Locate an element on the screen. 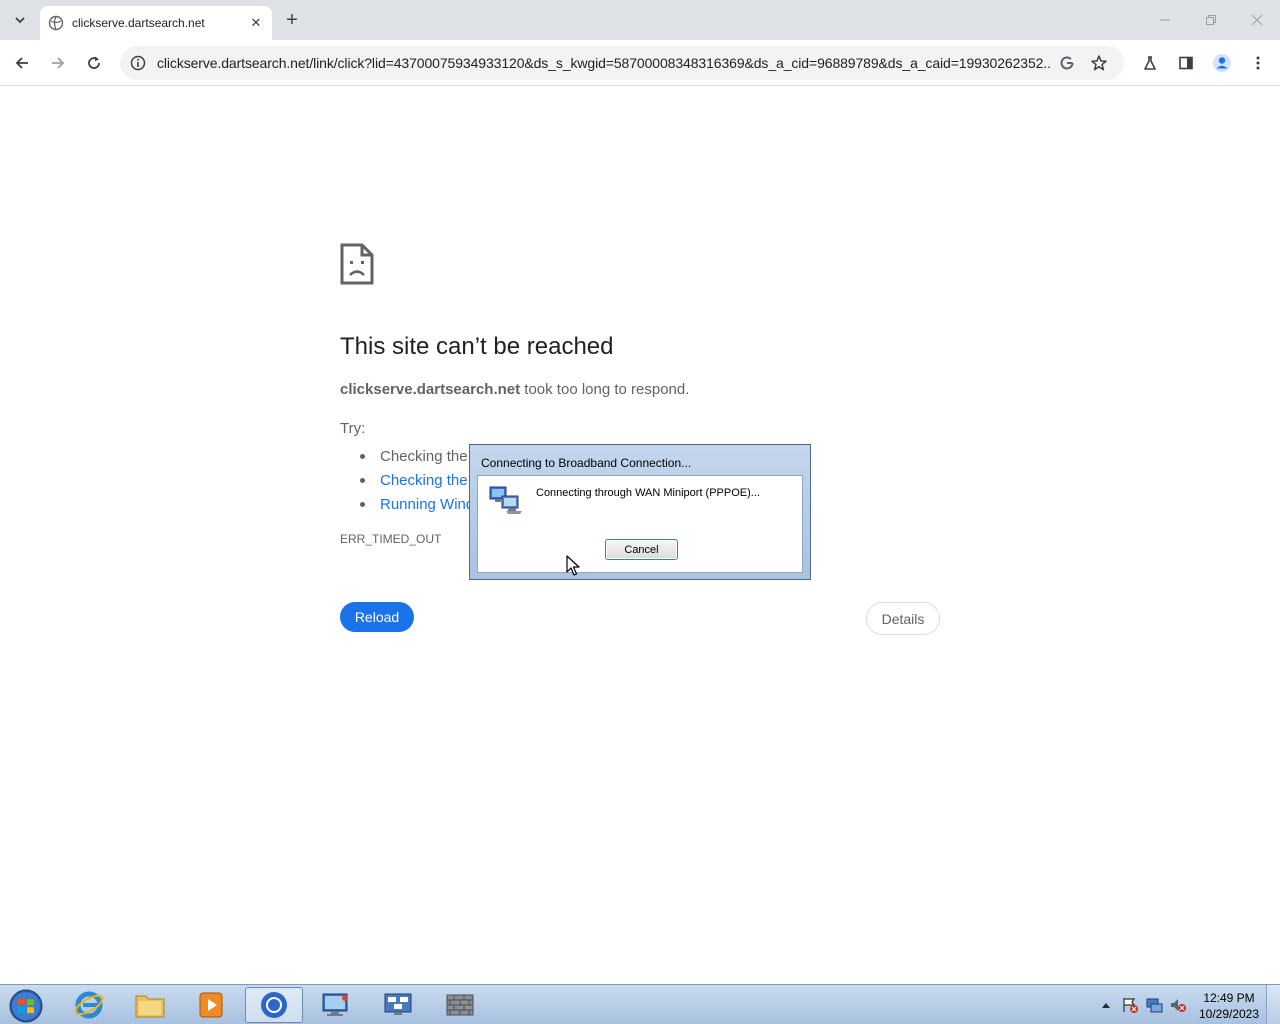 This screenshot has height=1024, width=1280. firewall-icon is located at coordinates (460, 1005).